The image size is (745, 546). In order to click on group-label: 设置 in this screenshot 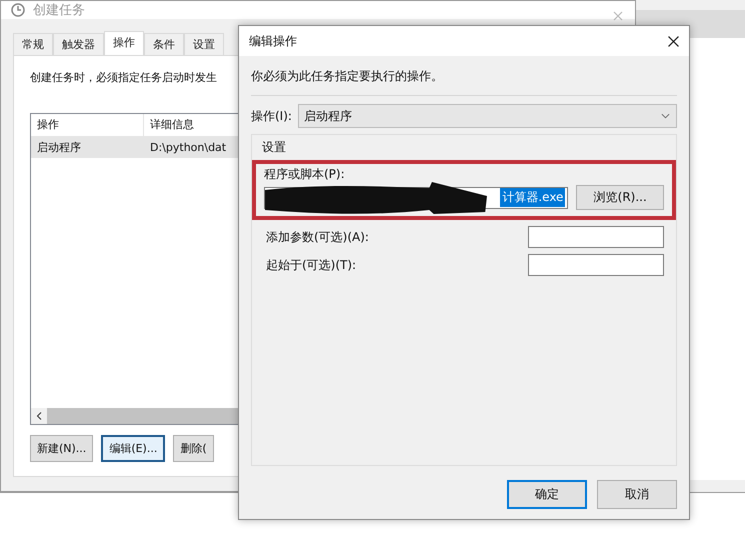, I will do `click(274, 147)`.